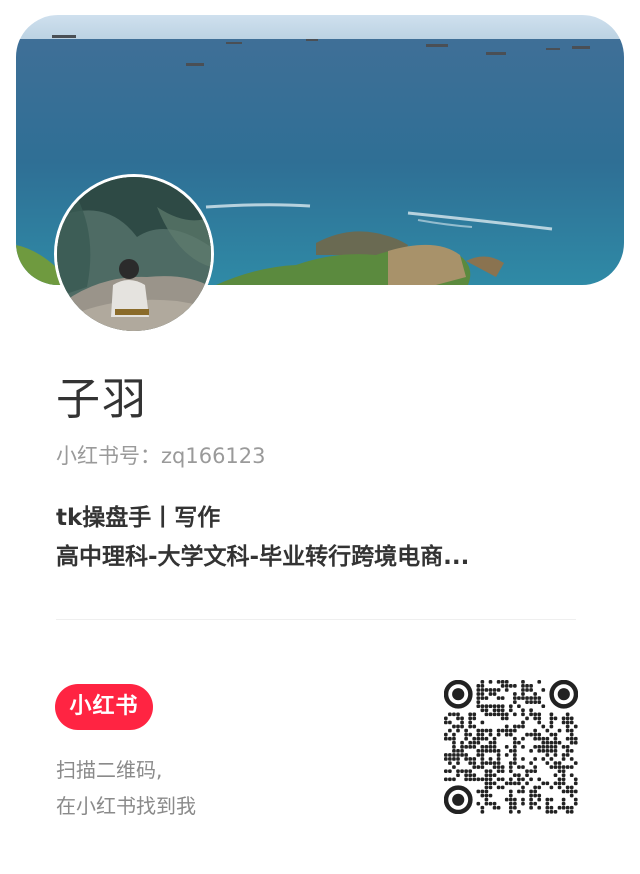 The height and width of the screenshot is (874, 640). I want to click on red-id: 小红书号：zq166123, so click(161, 456).